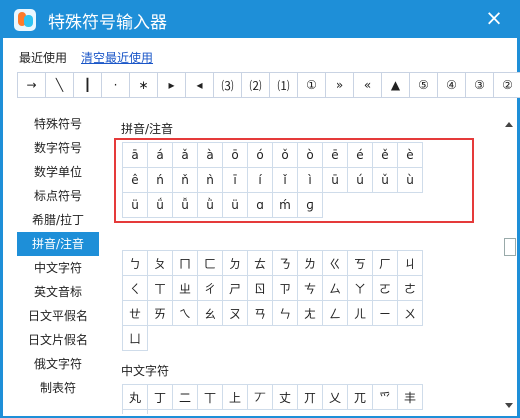 This screenshot has height=418, width=520. I want to click on scroll-down-icon, so click(509, 405).